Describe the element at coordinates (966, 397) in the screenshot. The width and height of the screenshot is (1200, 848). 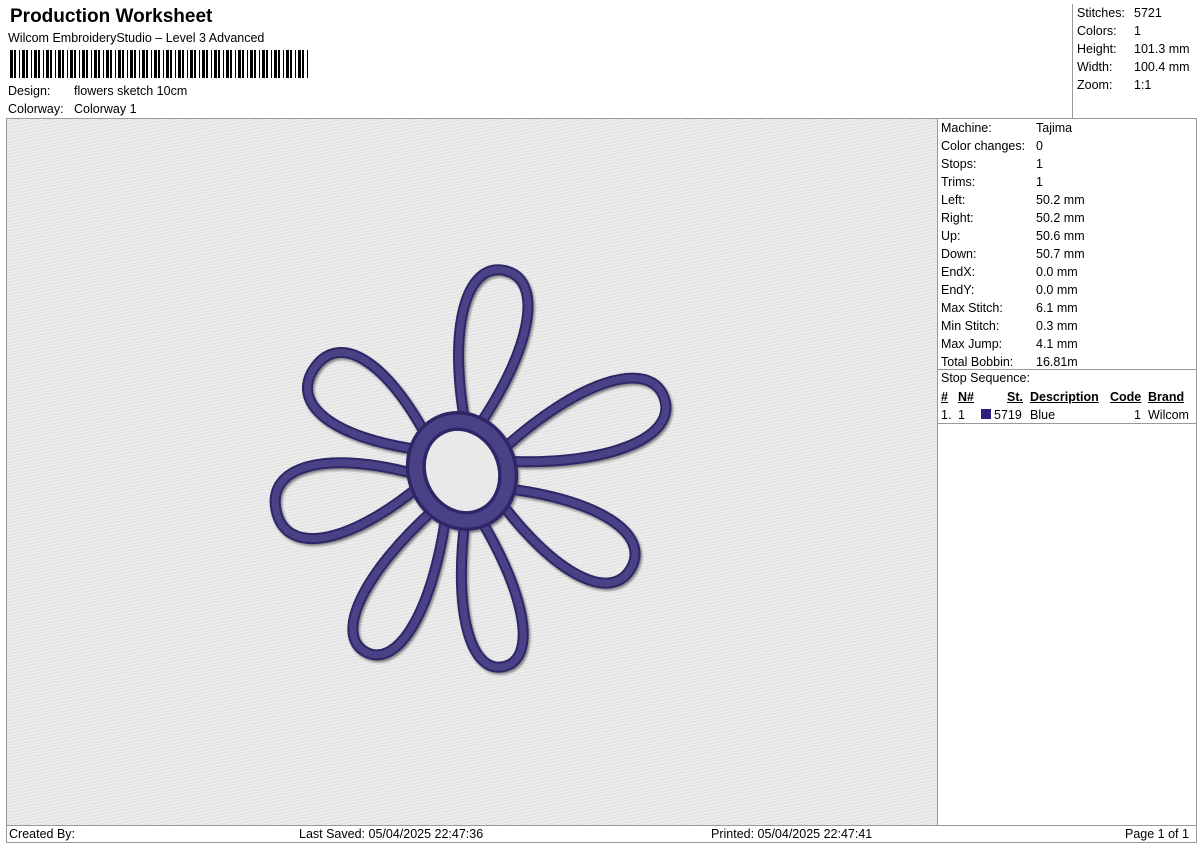
I see `col-needle: N#` at that location.